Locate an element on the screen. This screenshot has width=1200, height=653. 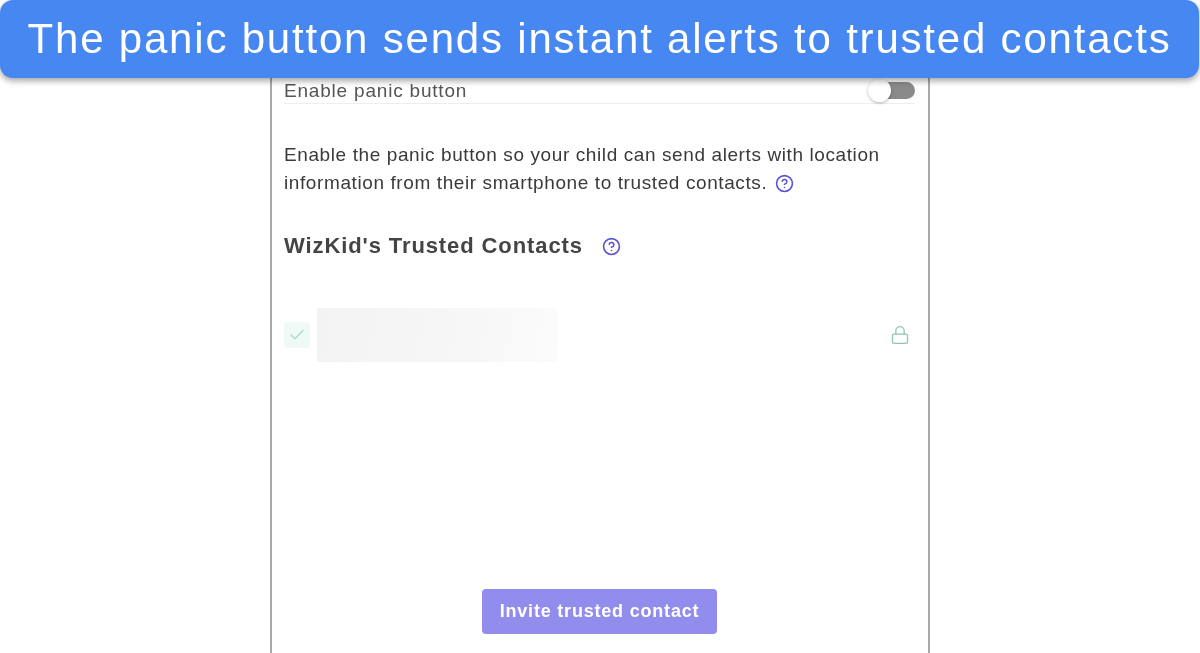
contact-checkbox is located at coordinates (297, 335).